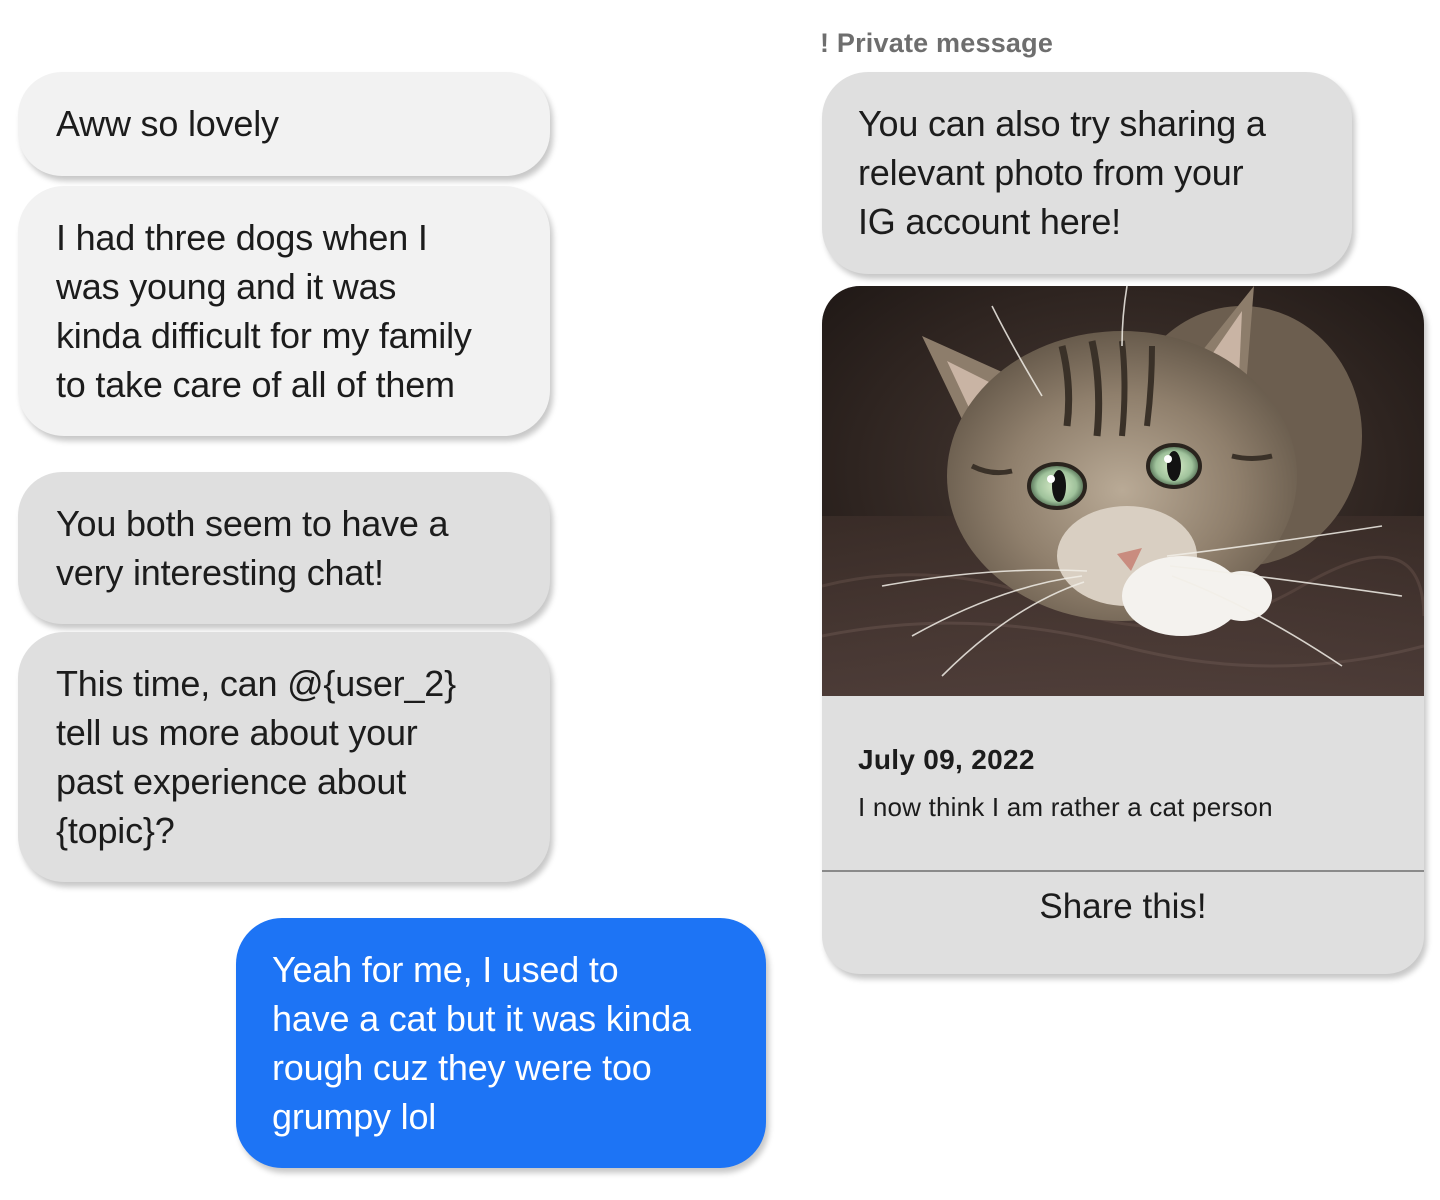 The image size is (1440, 1200). What do you see at coordinates (937, 43) in the screenshot?
I see `private-message-label: ! Private message` at bounding box center [937, 43].